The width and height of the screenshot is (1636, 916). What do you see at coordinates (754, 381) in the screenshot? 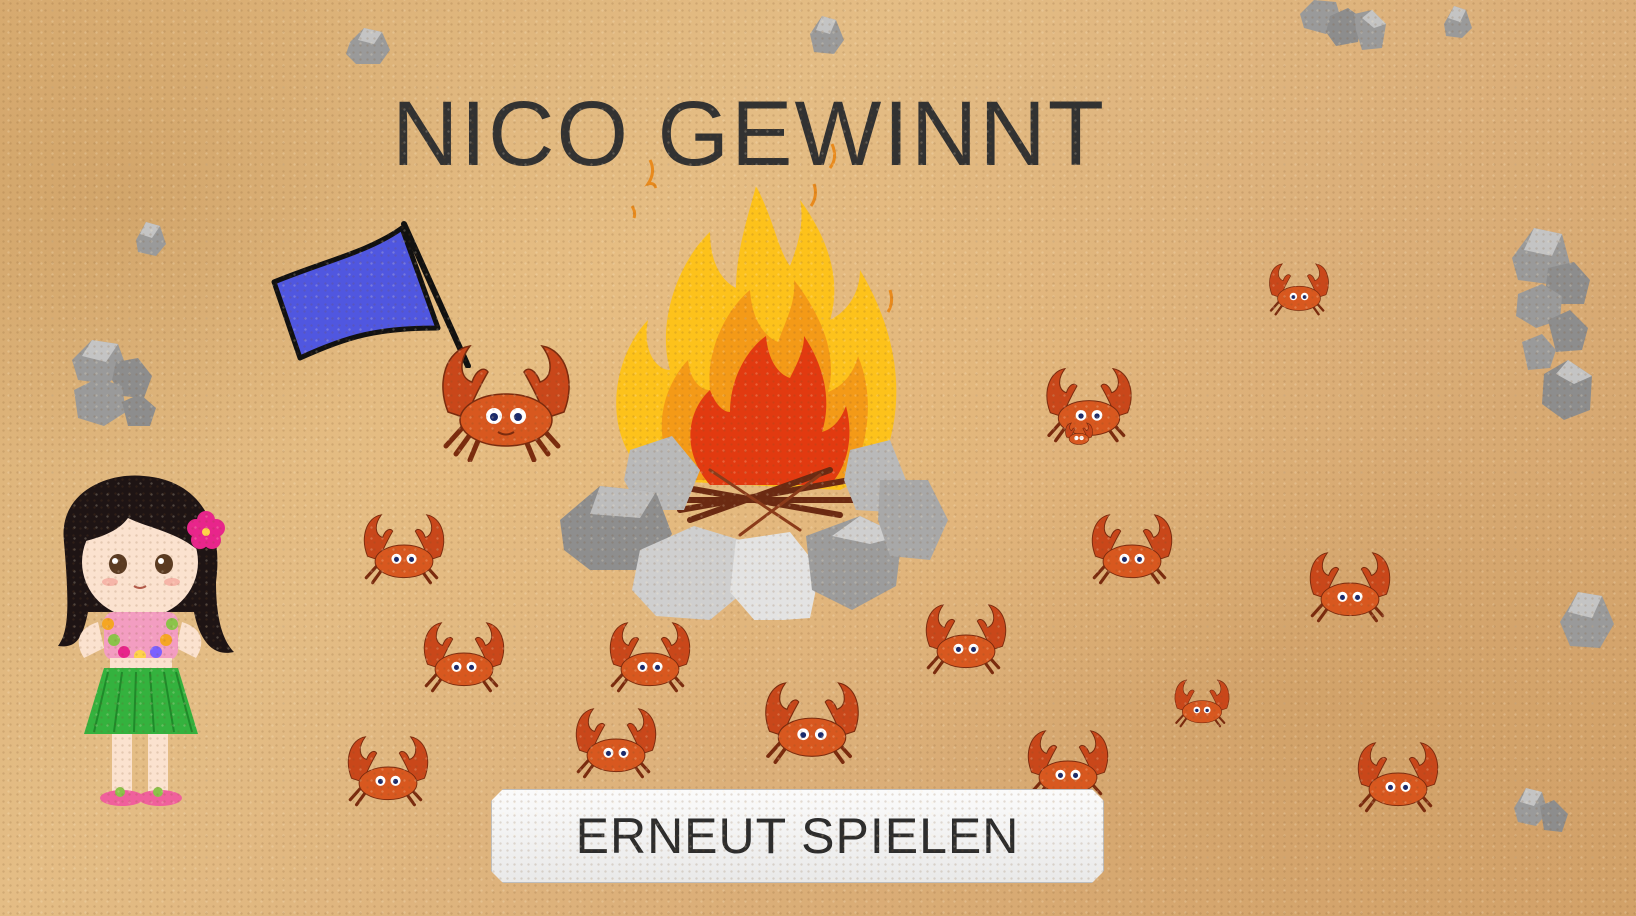
I see `campfire-icon` at bounding box center [754, 381].